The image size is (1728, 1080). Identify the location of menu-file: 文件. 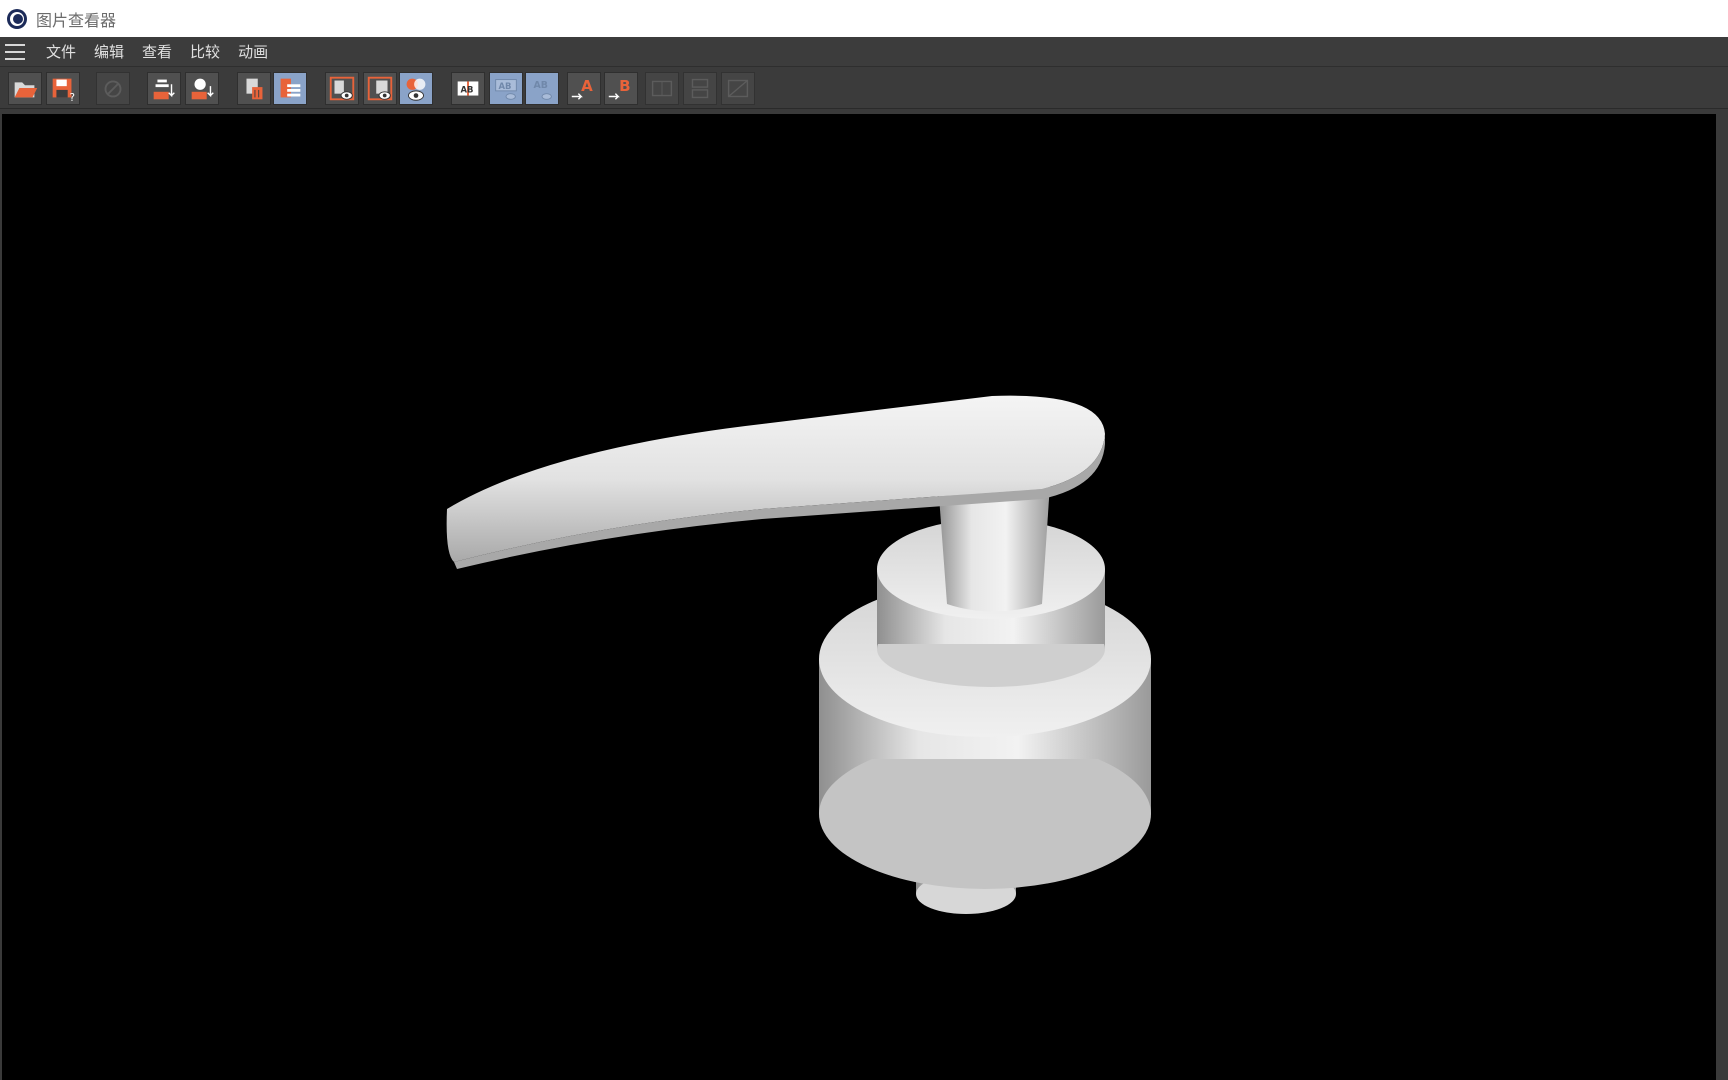
(61, 51).